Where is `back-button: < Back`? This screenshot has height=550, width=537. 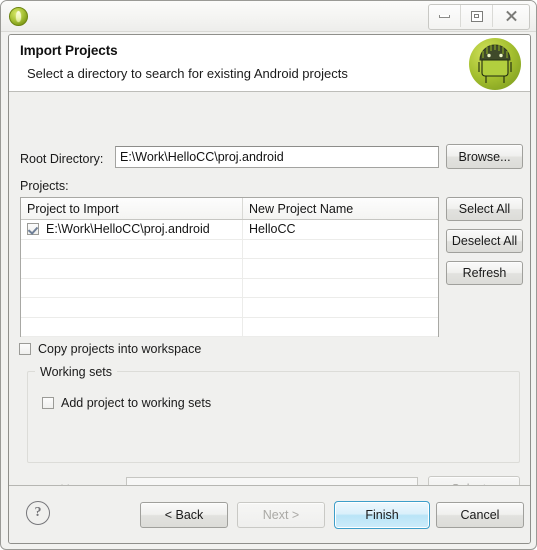
back-button: < Back is located at coordinates (184, 515).